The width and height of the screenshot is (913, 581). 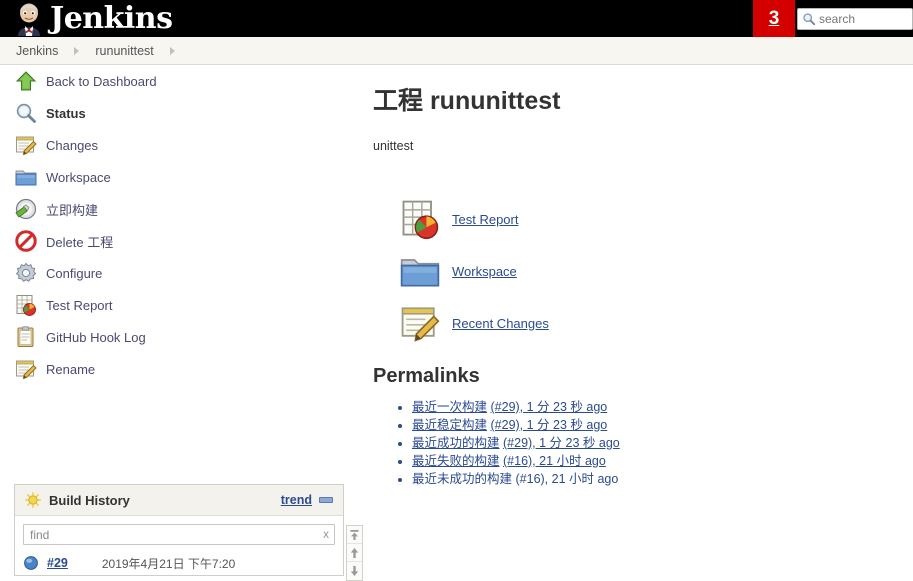 What do you see at coordinates (462, 479) in the screenshot?
I see `permalink-link: 最近未成功的构建` at bounding box center [462, 479].